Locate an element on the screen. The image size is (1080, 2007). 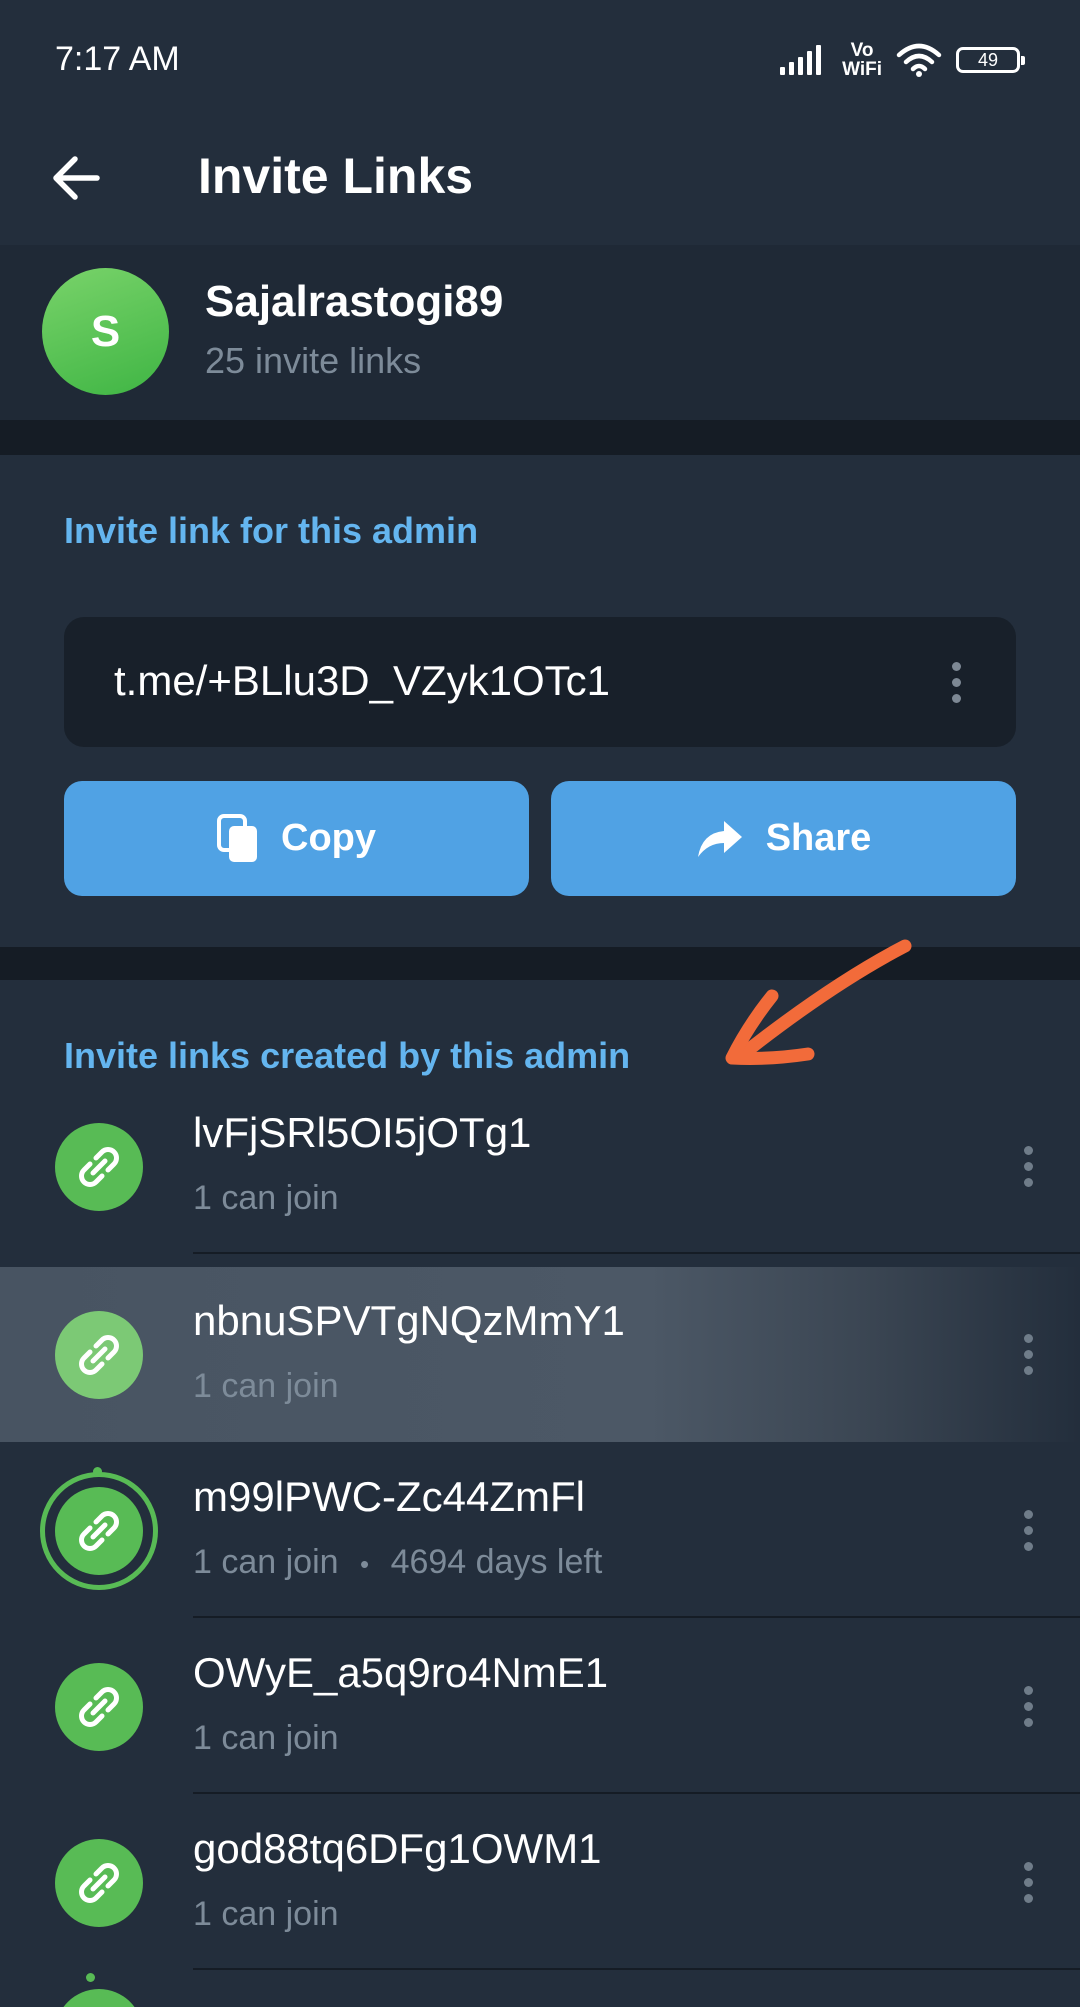
invite-link-usage: 1 can join • 4694 days left is located at coordinates (397, 1562).